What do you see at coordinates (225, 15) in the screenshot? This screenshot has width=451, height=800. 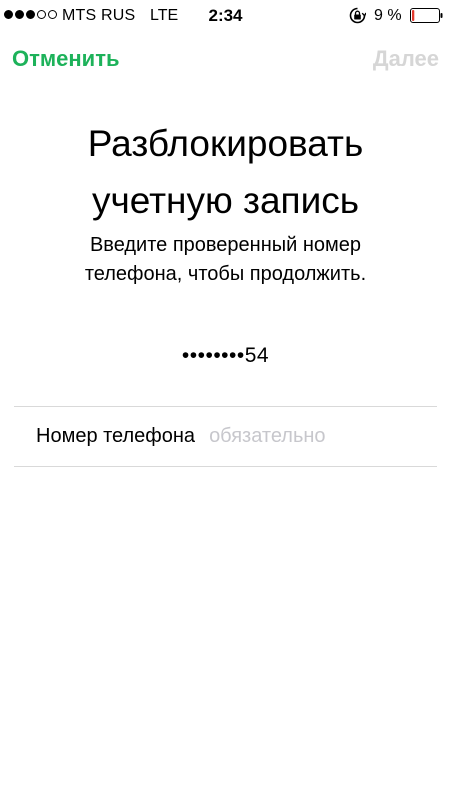 I see `status-bar: MTS RUS LTE 2:34 9 %` at bounding box center [225, 15].